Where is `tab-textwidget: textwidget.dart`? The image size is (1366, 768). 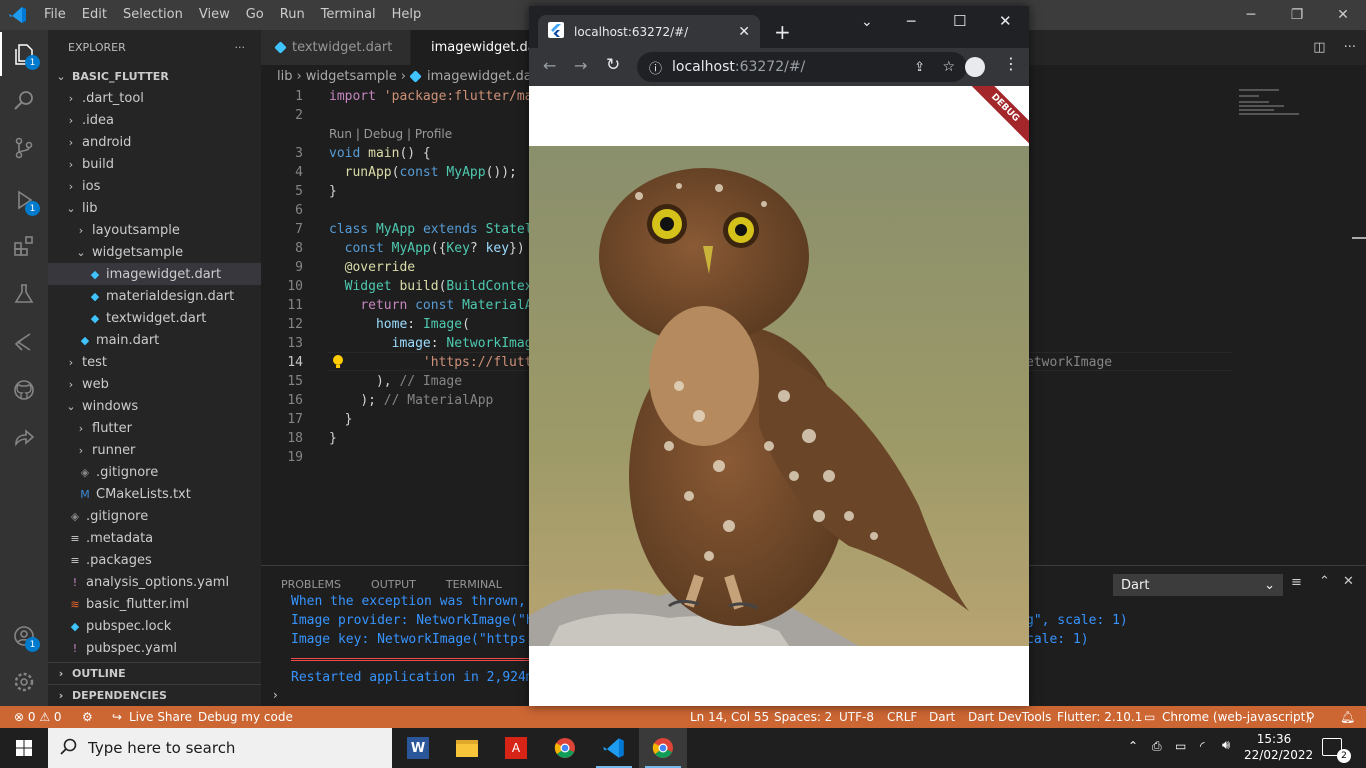
tab-textwidget: textwidget.dart is located at coordinates (336, 47).